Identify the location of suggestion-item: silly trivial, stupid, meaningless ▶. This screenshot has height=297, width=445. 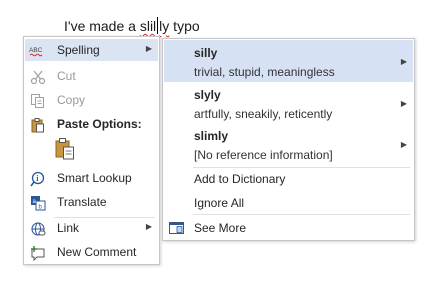
(288, 61).